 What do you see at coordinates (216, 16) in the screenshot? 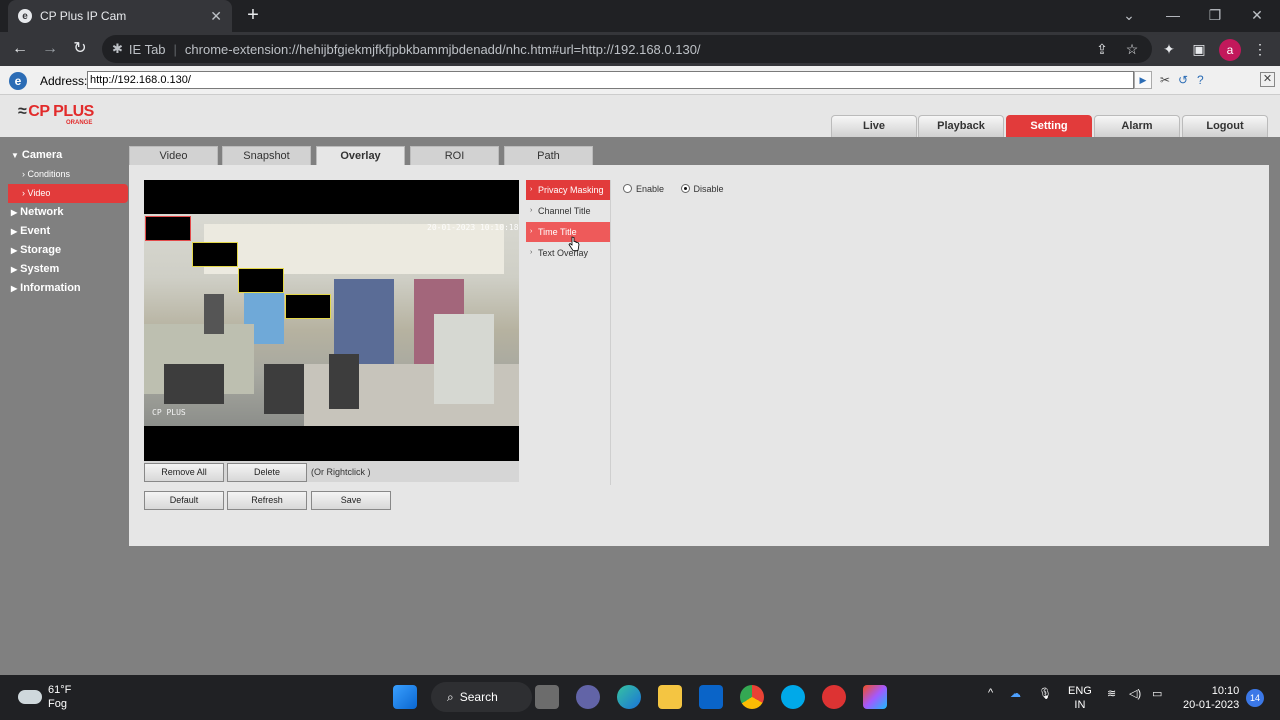
I see `close-tab-icon: ✕` at bounding box center [216, 16].